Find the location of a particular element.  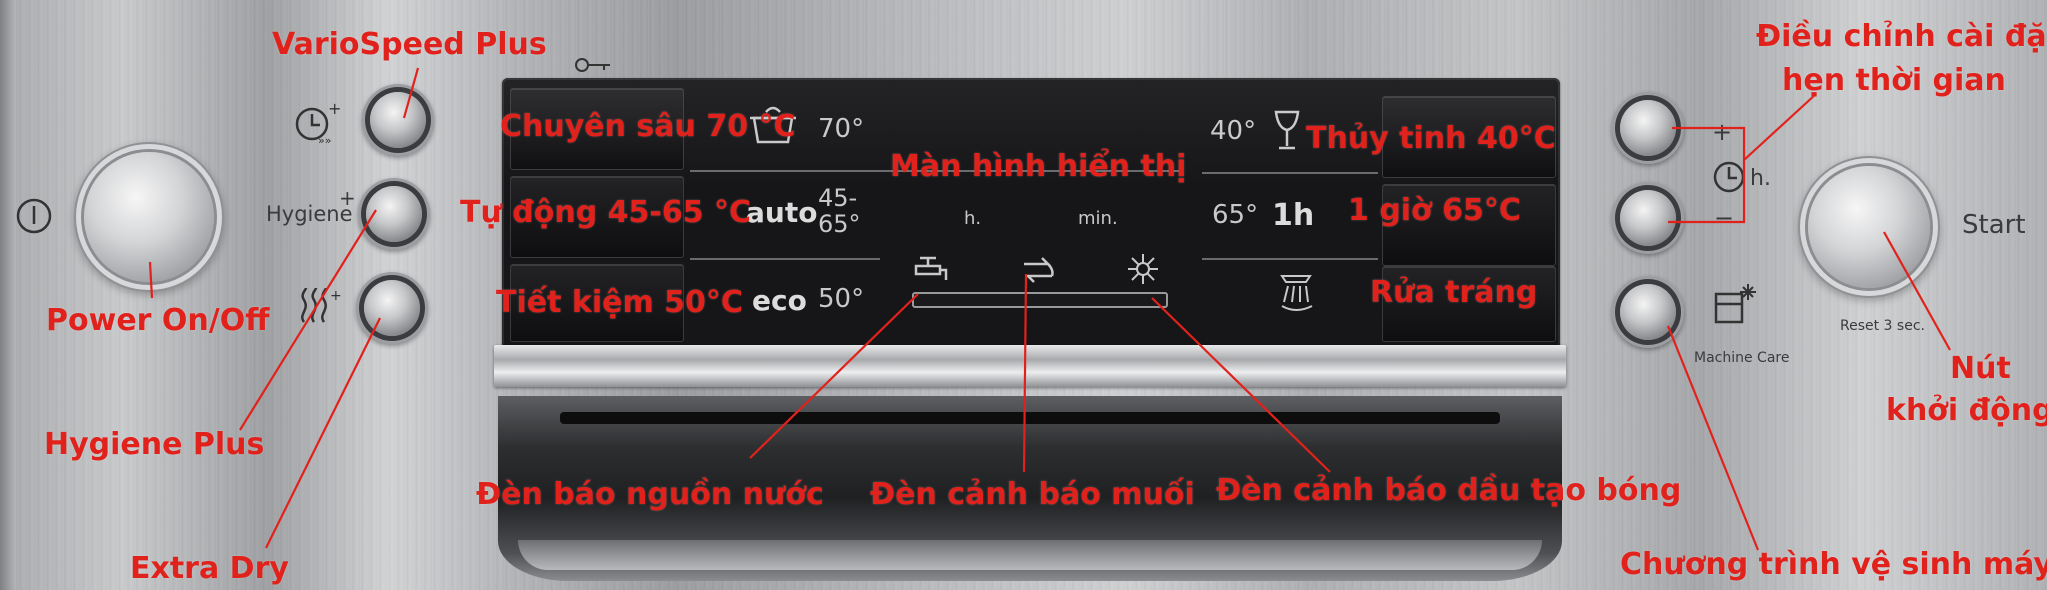

annotation-rinse-aid-warning: Đèn cảnh báo dầu tạo bóng is located at coordinates (1449, 490).